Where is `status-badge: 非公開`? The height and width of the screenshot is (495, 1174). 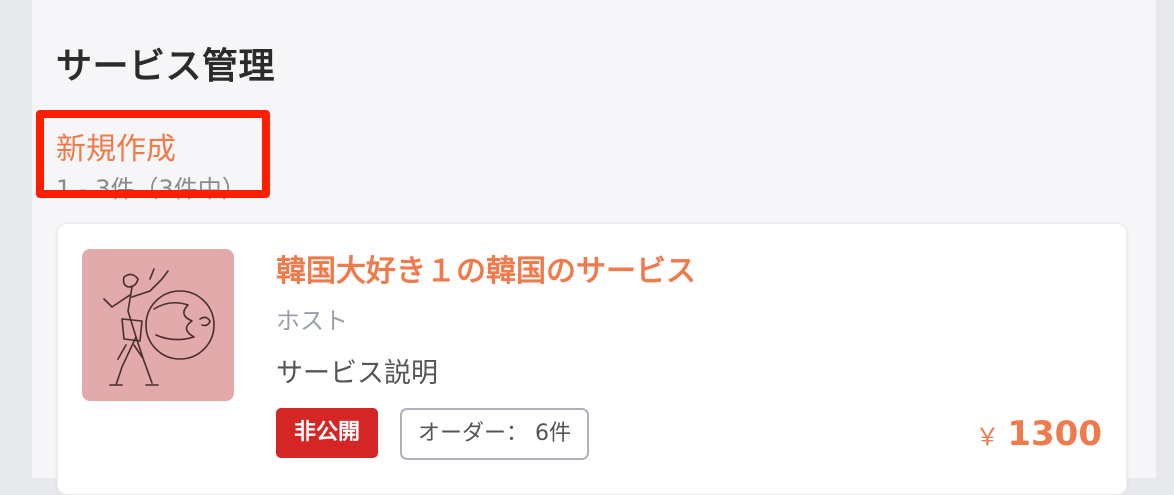
status-badge: 非公開 is located at coordinates (327, 433).